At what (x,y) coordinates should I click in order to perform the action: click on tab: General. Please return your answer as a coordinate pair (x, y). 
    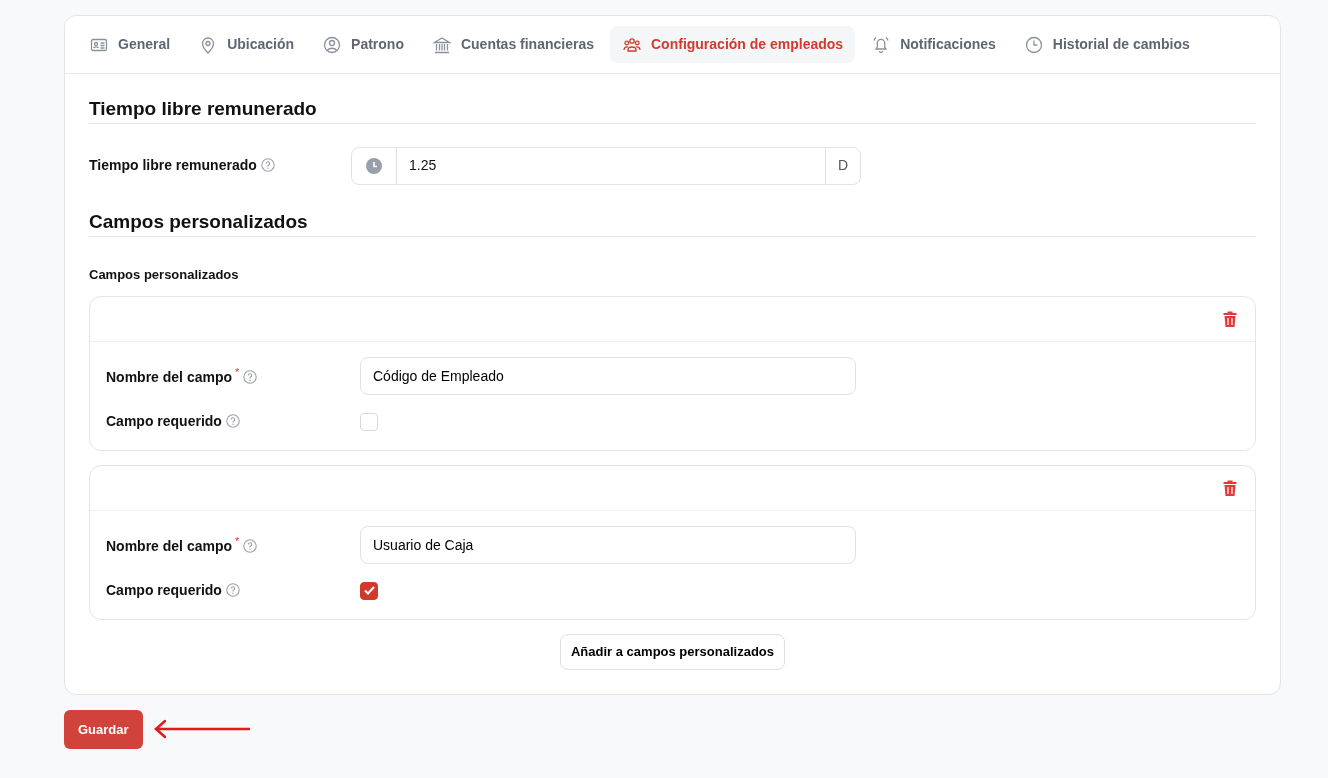
    Looking at the image, I should click on (130, 44).